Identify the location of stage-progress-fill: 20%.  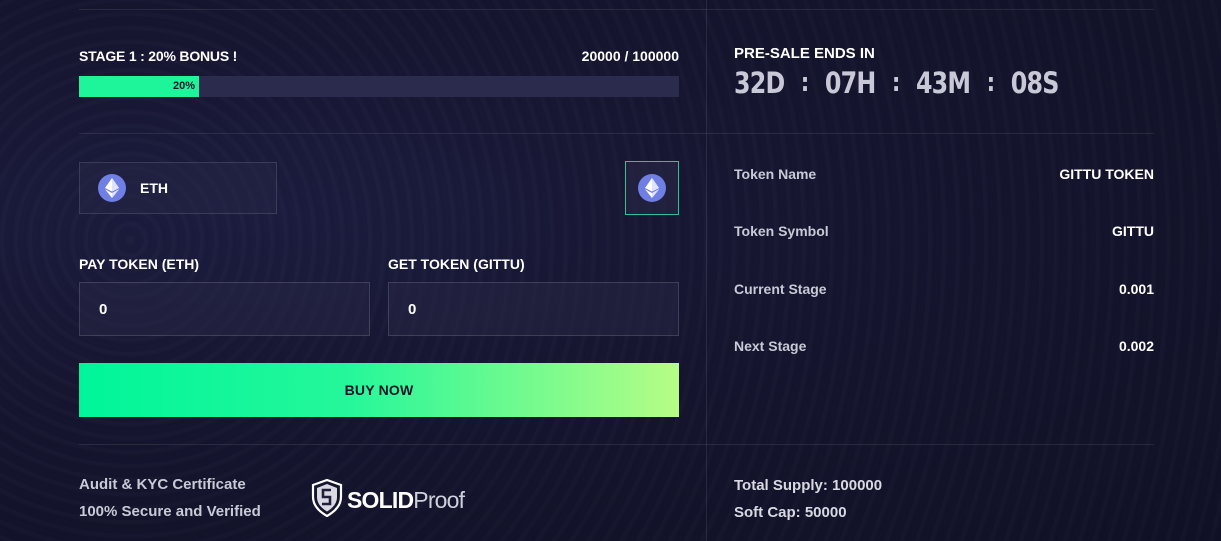
(139, 86).